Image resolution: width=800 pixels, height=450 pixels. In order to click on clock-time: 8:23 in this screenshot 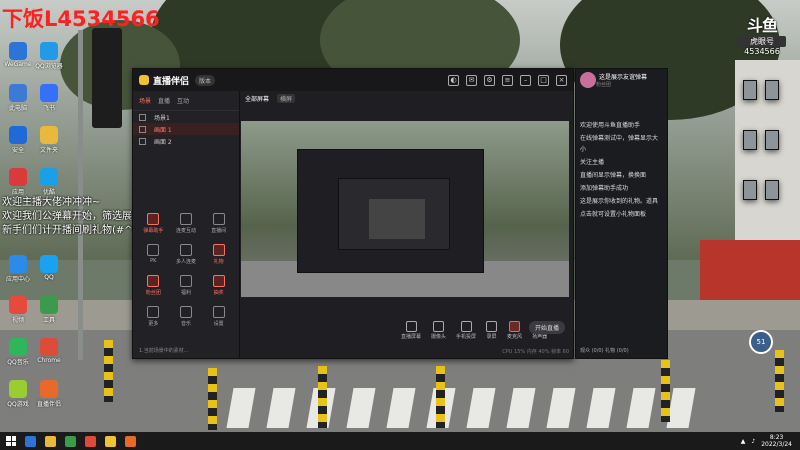, I will do `click(776, 437)`.